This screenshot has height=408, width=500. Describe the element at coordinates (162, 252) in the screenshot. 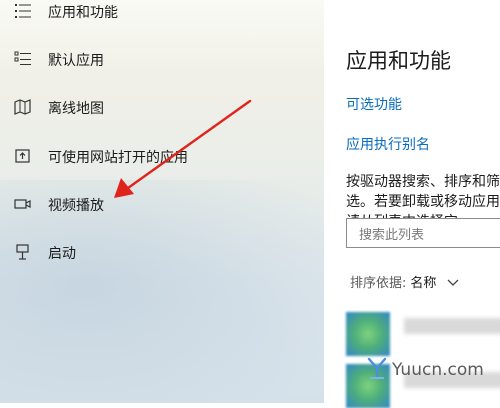

I see `sidebar-item-startup: 启动` at that location.